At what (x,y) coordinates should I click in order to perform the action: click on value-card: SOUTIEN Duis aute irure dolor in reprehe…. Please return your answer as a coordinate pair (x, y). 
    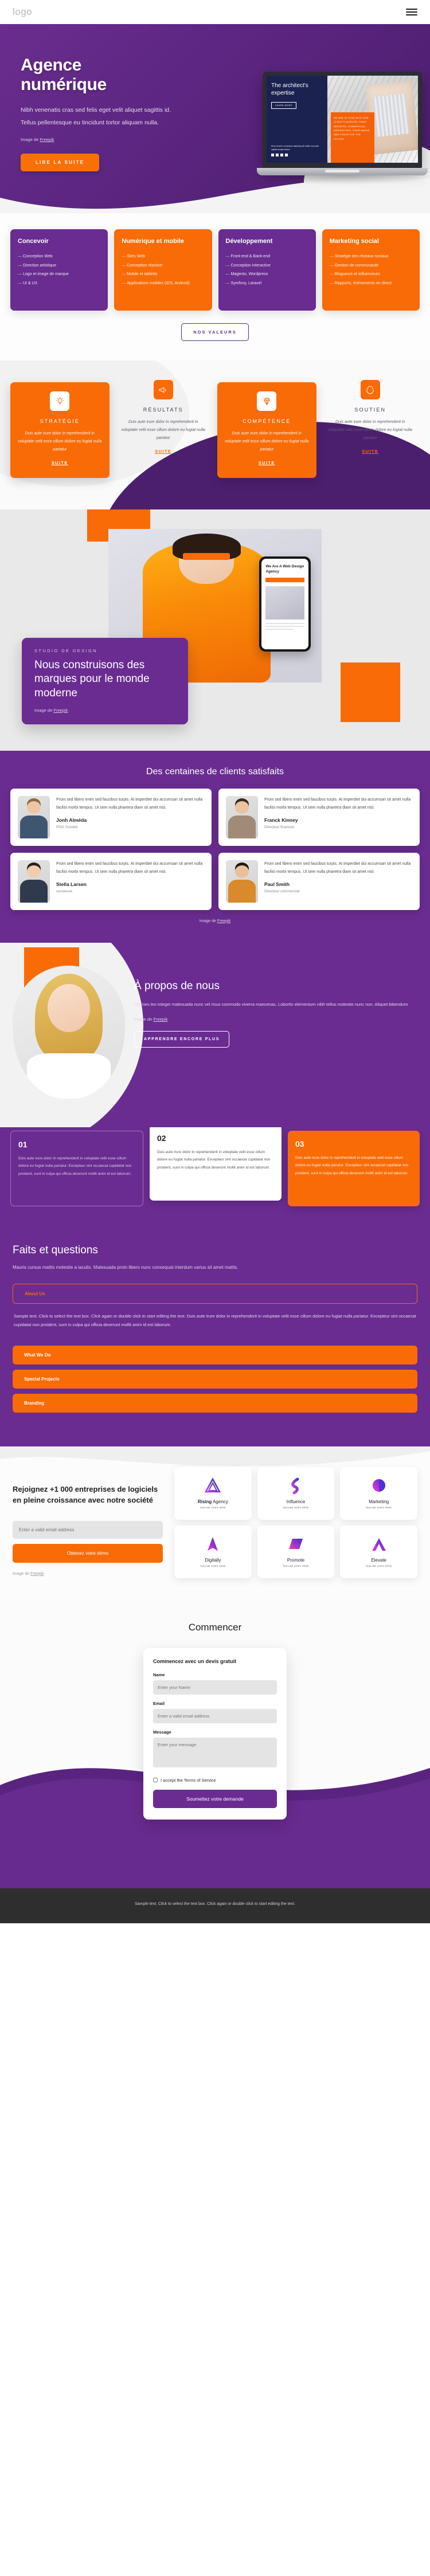
    Looking at the image, I should click on (370, 418).